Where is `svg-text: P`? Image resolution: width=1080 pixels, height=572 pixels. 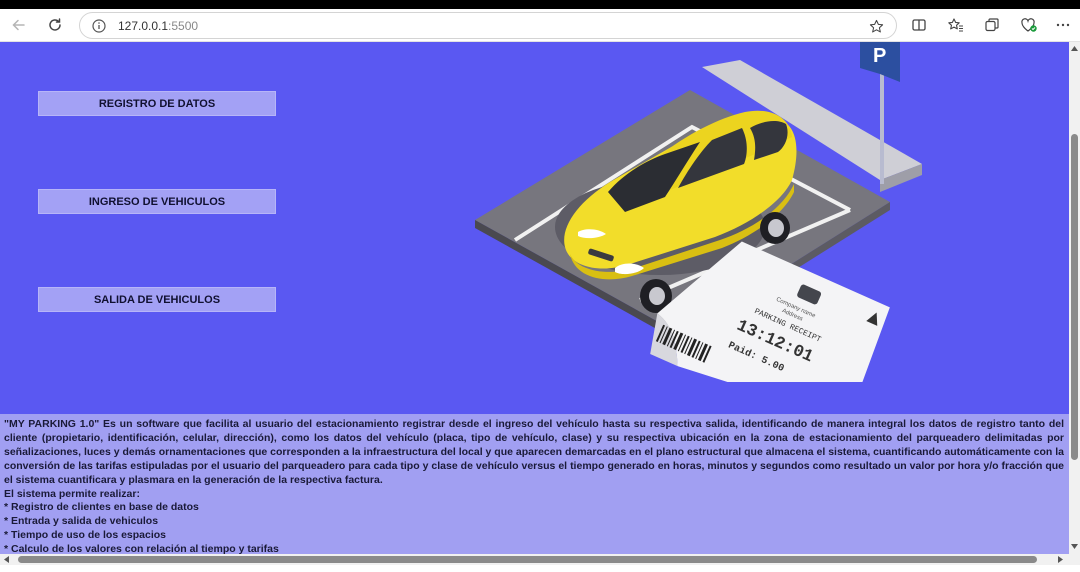
svg-text: P is located at coordinates (879, 56).